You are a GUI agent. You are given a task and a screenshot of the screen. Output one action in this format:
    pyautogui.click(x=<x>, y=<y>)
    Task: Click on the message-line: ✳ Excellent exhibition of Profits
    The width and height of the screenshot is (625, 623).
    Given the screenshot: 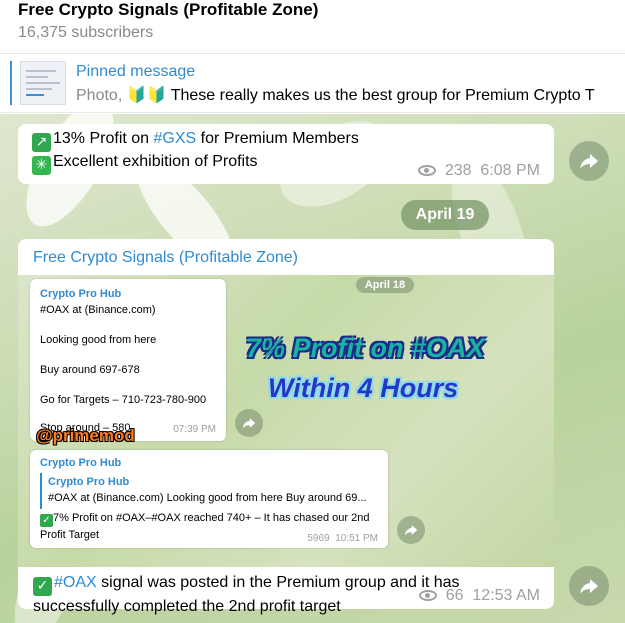 What is the action you would take?
    pyautogui.click(x=145, y=164)
    